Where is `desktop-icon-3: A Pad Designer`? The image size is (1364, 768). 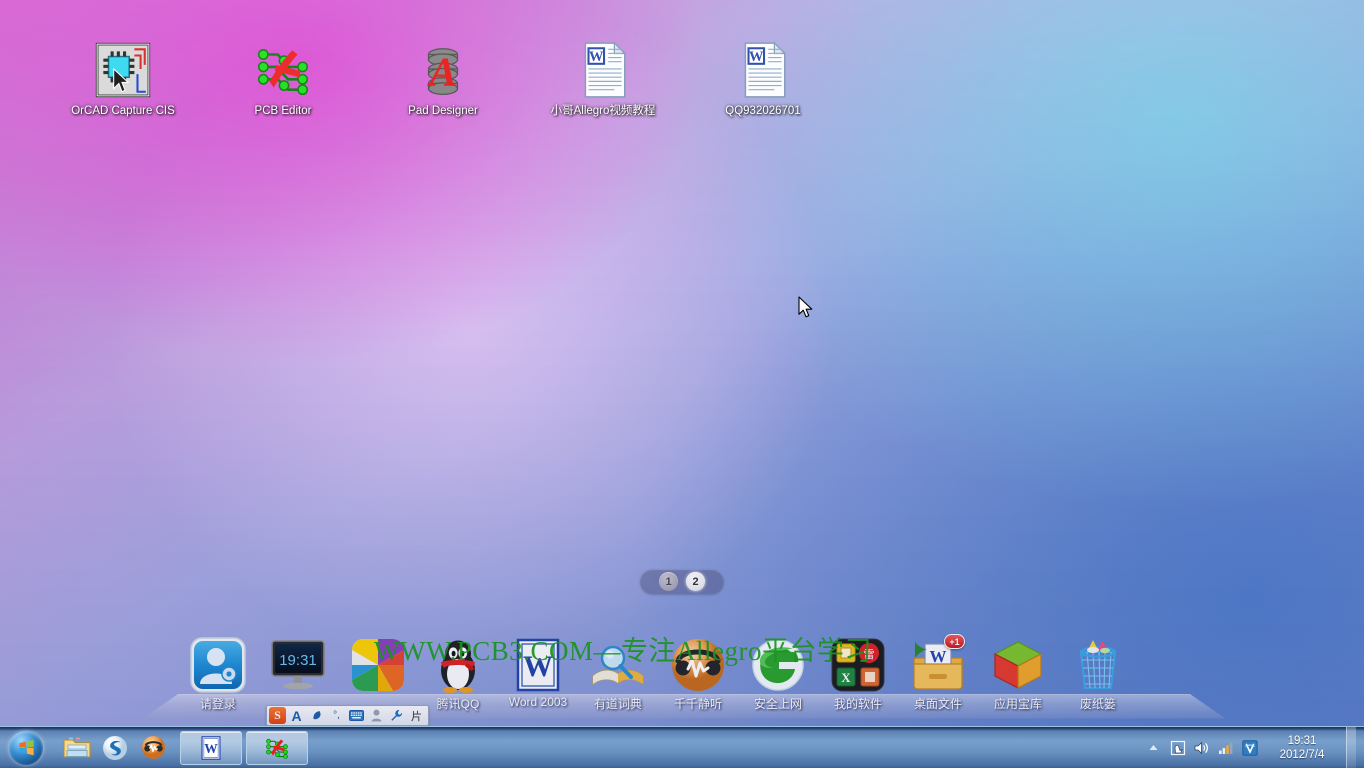
desktop-icon-3: A Pad Designer is located at coordinates (443, 79).